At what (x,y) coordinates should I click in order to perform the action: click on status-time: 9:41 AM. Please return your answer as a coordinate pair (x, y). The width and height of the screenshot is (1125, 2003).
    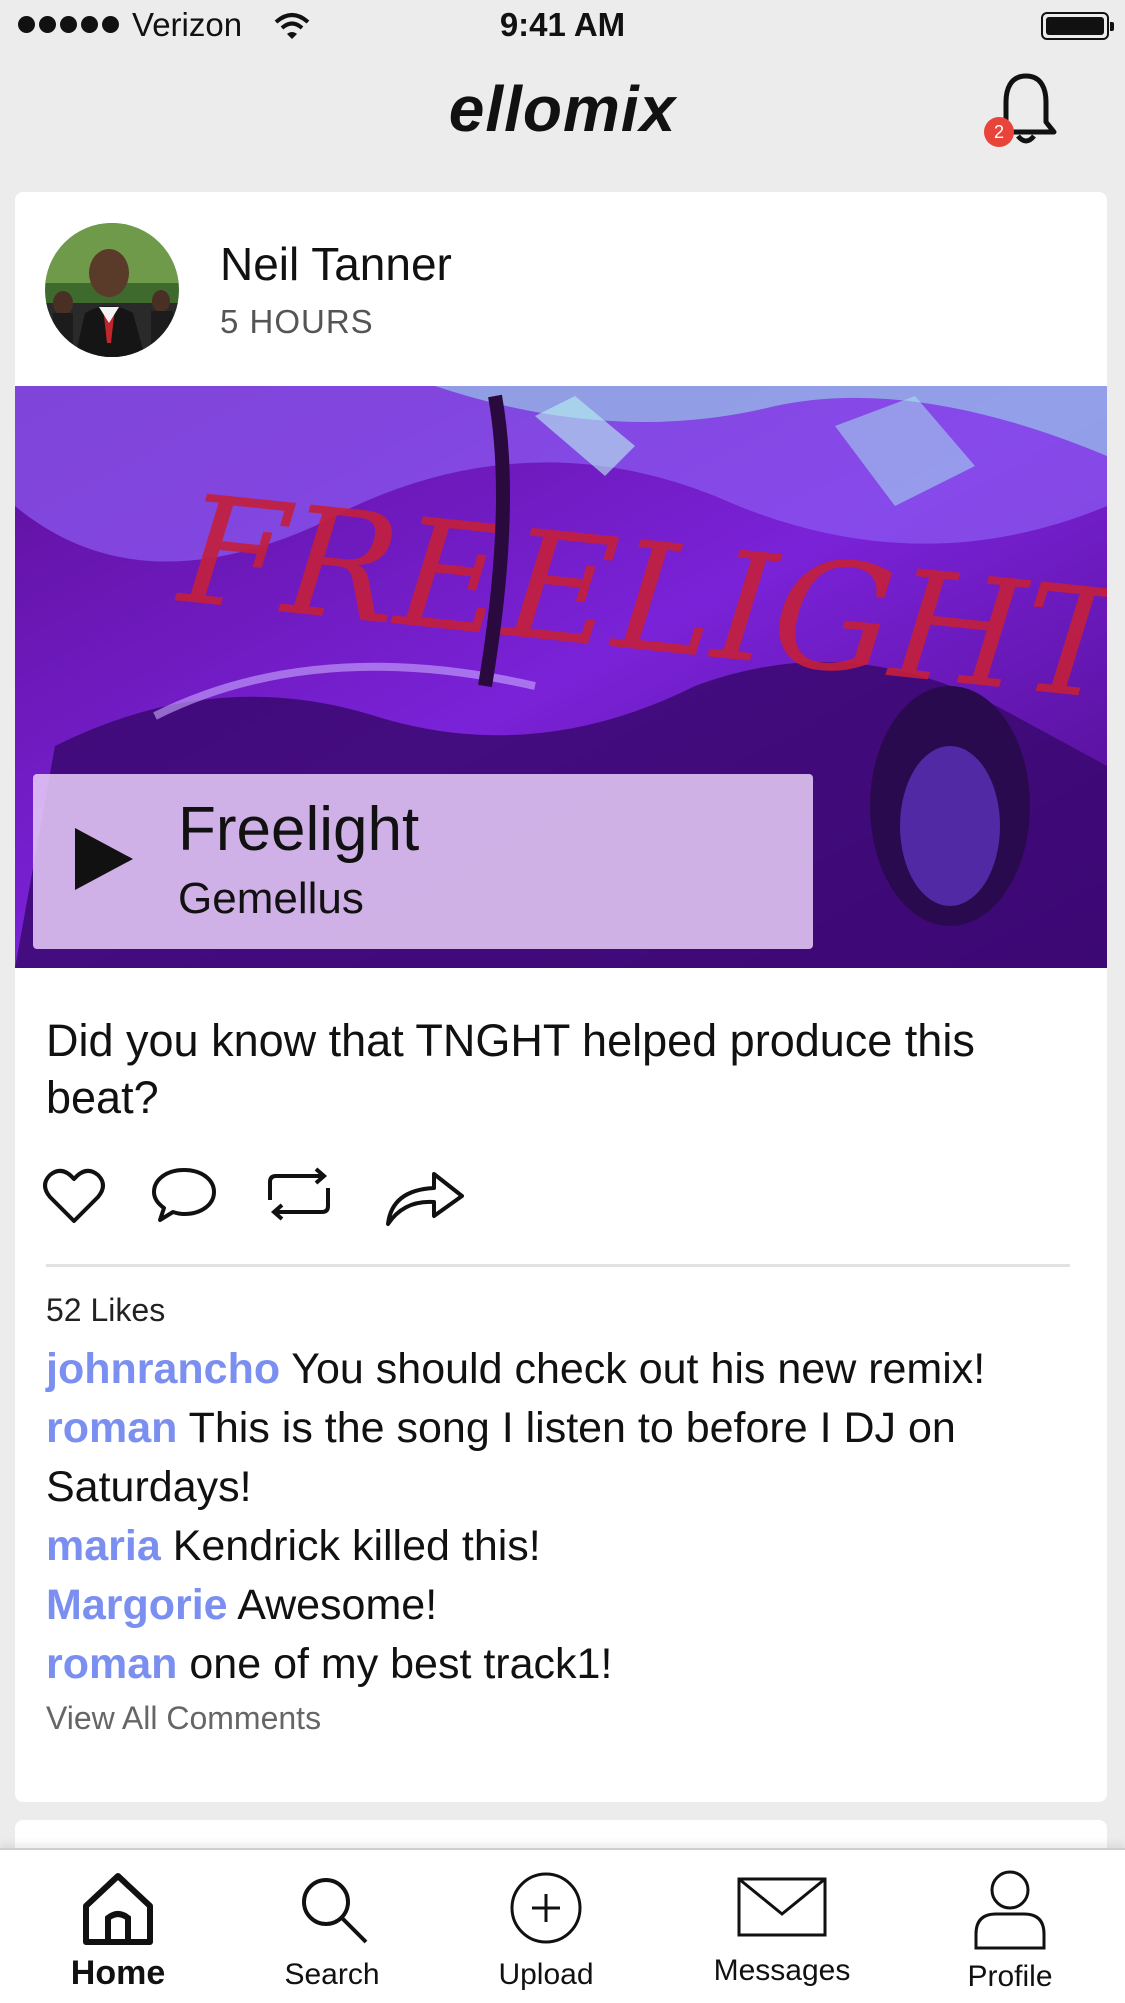
    Looking at the image, I should click on (562, 24).